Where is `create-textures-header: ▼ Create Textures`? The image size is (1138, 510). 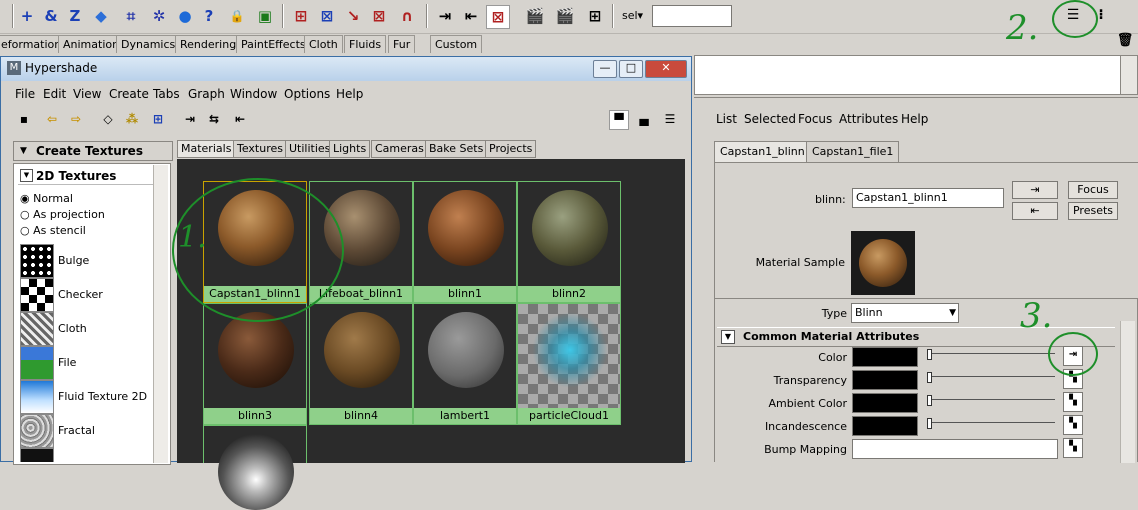
create-textures-header: ▼ Create Textures is located at coordinates (93, 151).